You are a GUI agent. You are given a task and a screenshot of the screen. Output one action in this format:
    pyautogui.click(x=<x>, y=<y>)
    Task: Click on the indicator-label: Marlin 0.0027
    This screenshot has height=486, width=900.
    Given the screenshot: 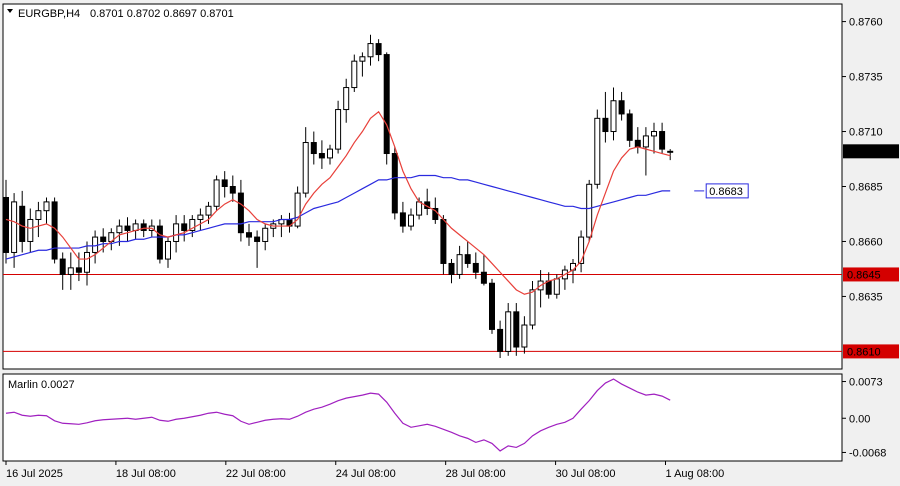 What is the action you would take?
    pyautogui.click(x=41, y=385)
    